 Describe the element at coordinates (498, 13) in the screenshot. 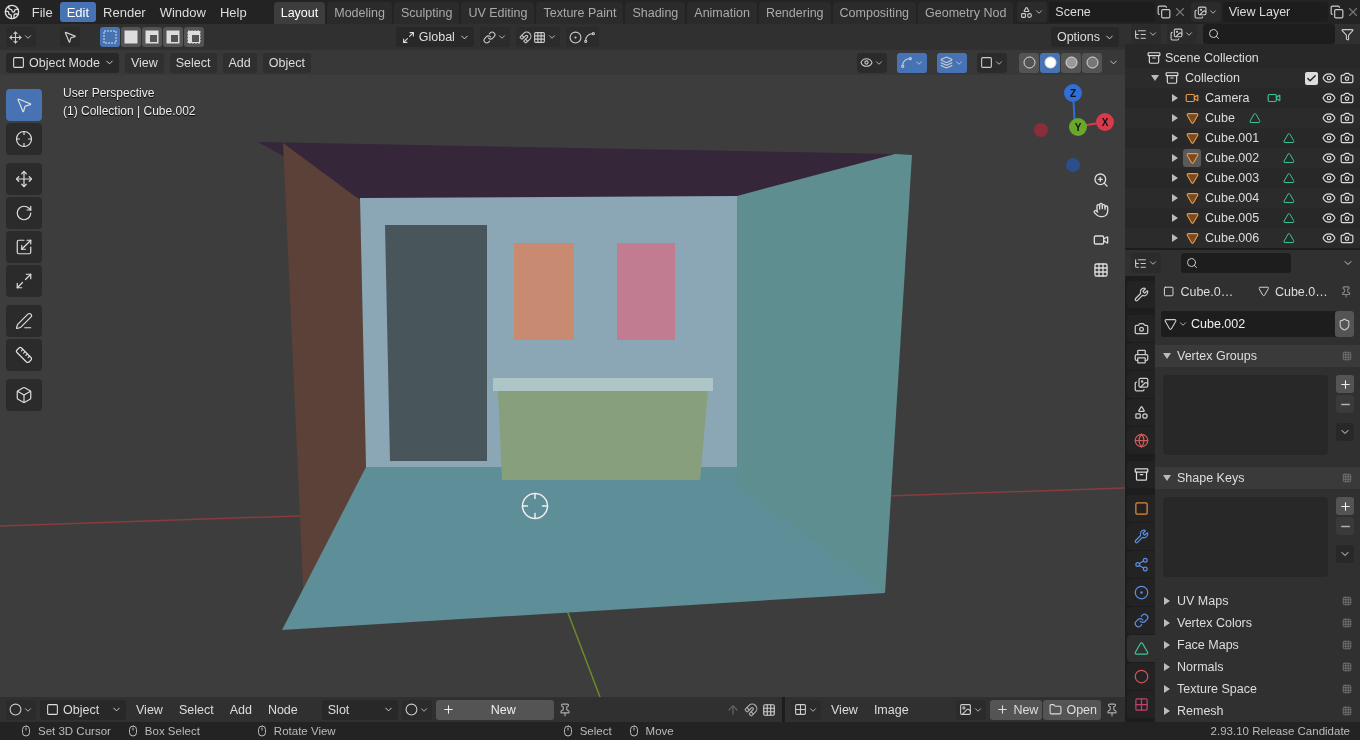

I see `workspace-tab: UV Editing` at that location.